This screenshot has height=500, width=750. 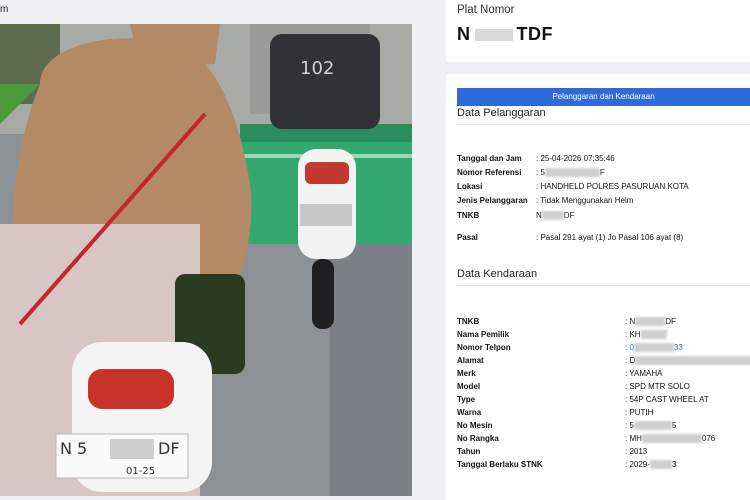 What do you see at coordinates (603, 97) in the screenshot?
I see `tab-pelanggaran-kendaraan: Pelanggaran dan Kendaraan` at bounding box center [603, 97].